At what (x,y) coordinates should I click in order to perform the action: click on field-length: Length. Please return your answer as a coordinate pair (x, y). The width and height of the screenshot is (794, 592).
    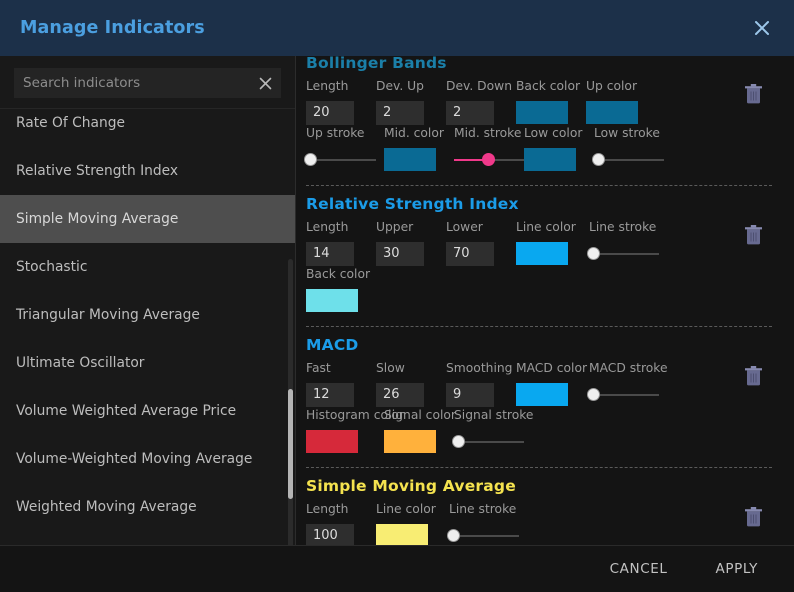
    Looking at the image, I should click on (341, 243).